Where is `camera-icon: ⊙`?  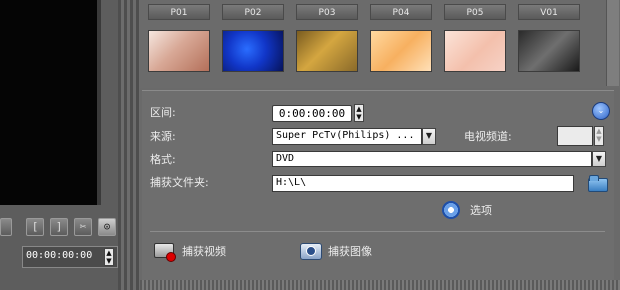
camera-icon: ⊙ is located at coordinates (107, 226).